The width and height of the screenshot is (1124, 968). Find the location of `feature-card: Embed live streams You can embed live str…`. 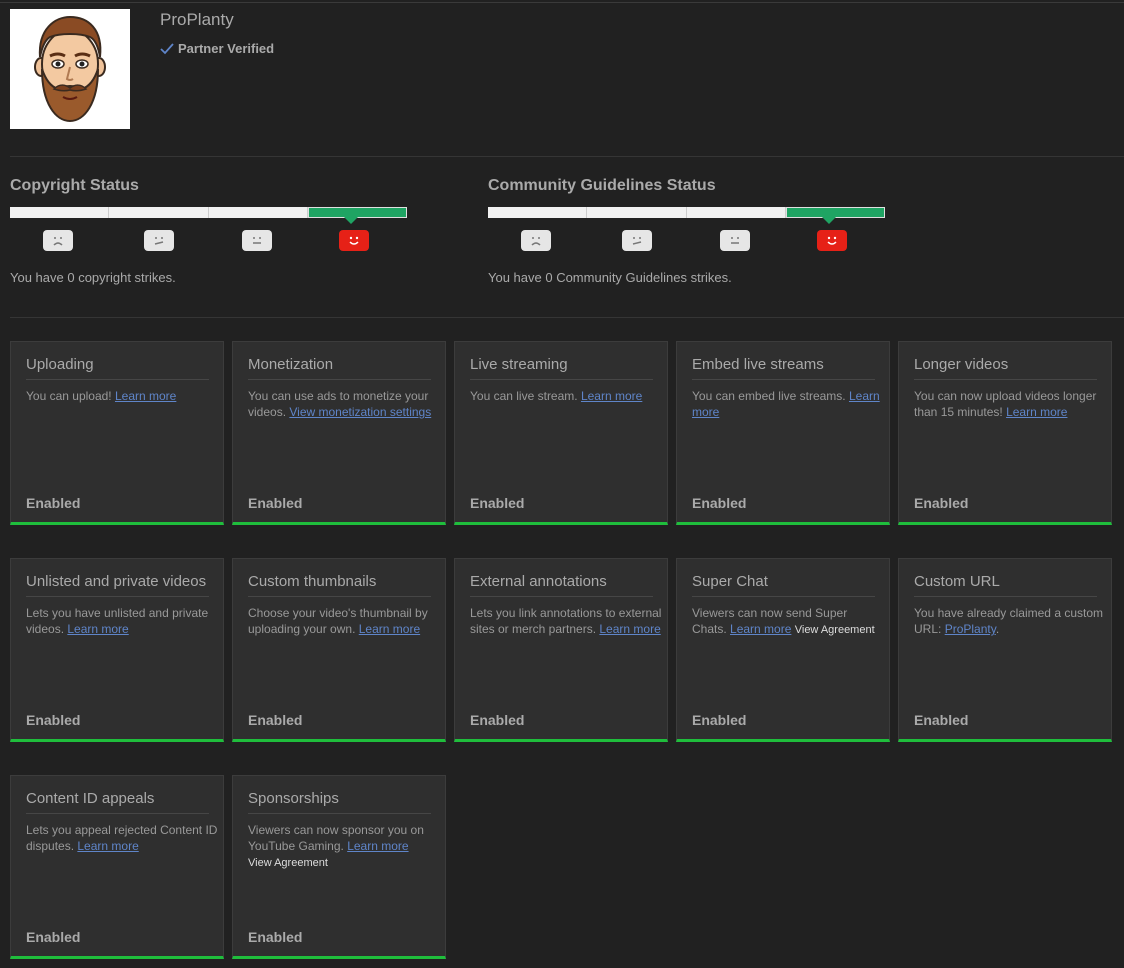

feature-card: Embed live streams You can embed live str… is located at coordinates (783, 433).